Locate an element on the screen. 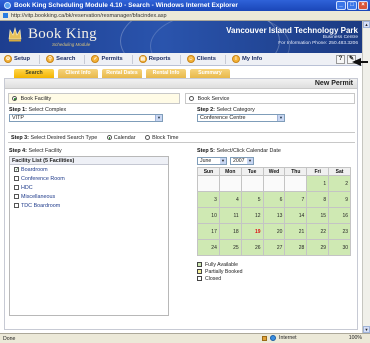 The height and width of the screenshot is (343, 370). nav-clients: ☺ Clients is located at coordinates (201, 59).